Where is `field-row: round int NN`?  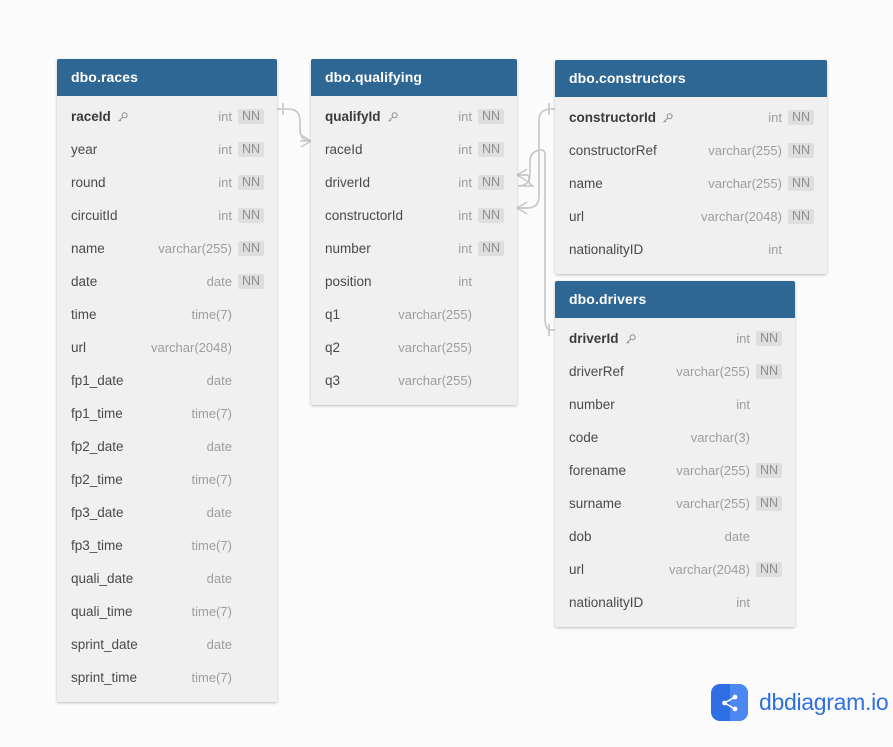 field-row: round int NN is located at coordinates (167, 182).